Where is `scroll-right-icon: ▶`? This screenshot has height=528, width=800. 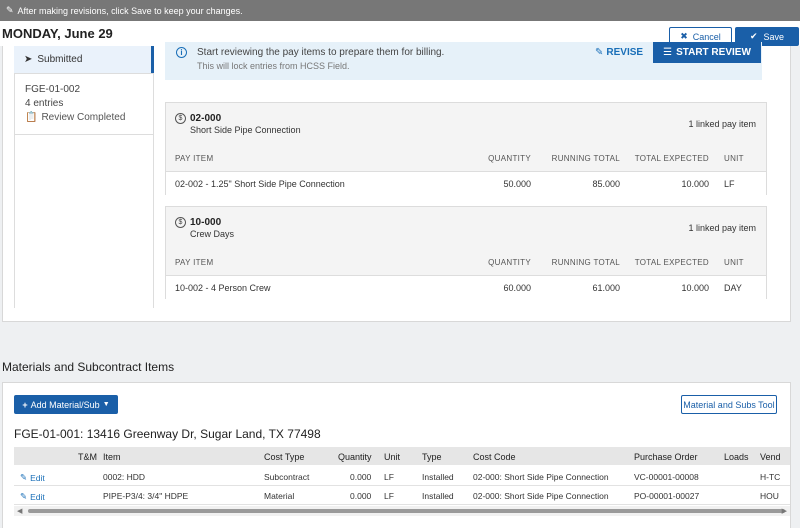 scroll-right-icon: ▶ is located at coordinates (784, 511).